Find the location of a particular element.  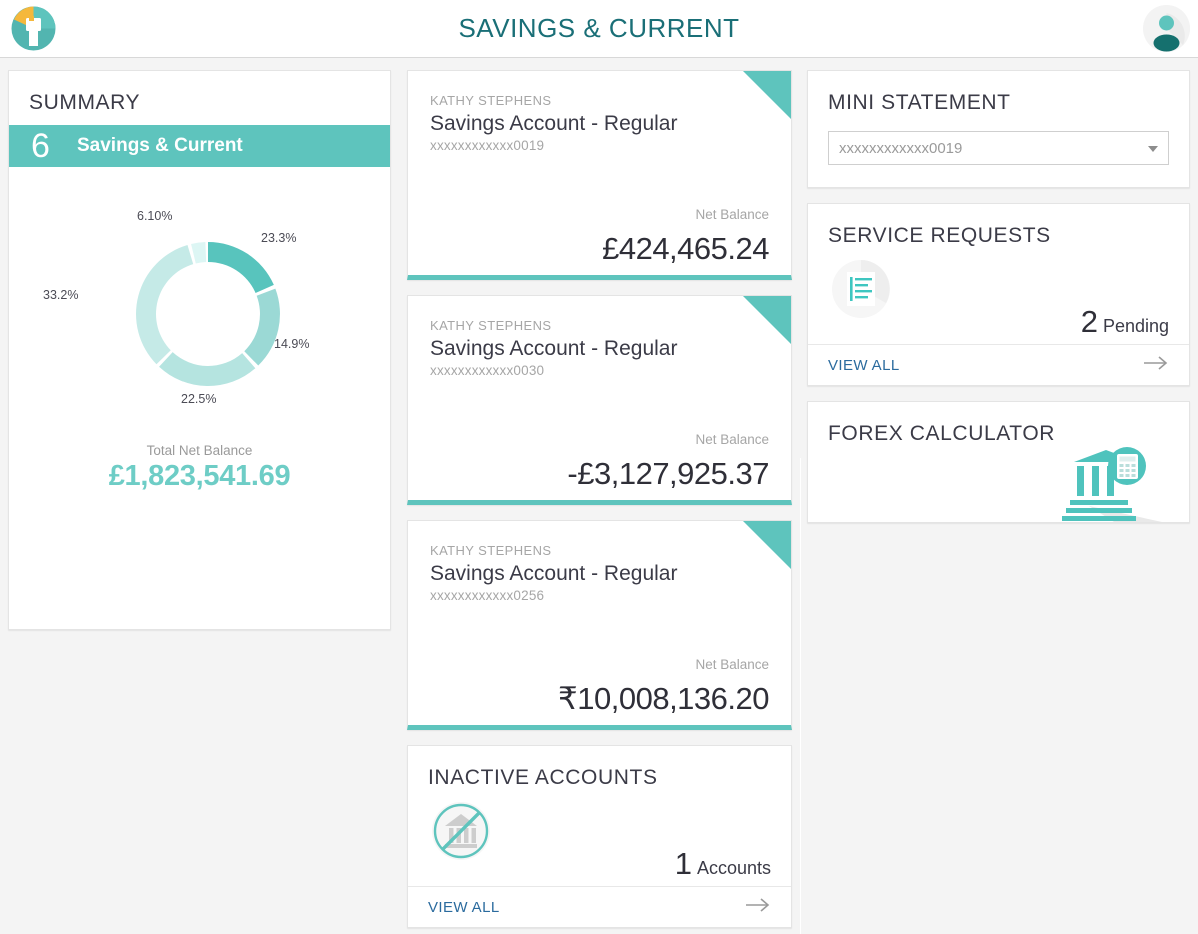

service-requests-metric: 2 Pending is located at coordinates (1125, 322).